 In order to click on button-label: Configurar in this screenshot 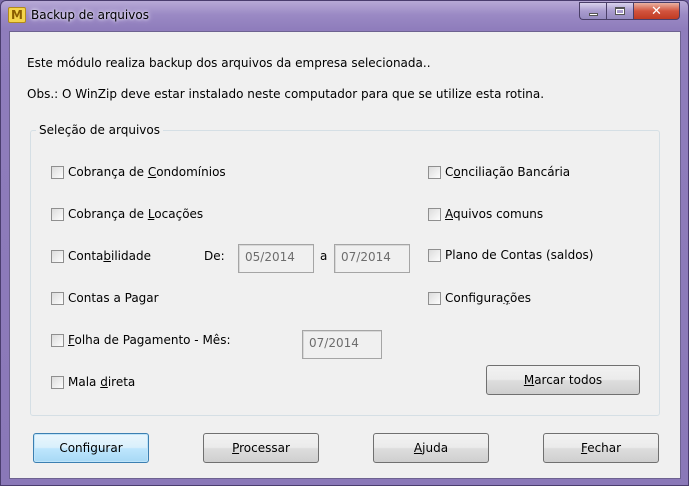, I will do `click(91, 448)`.